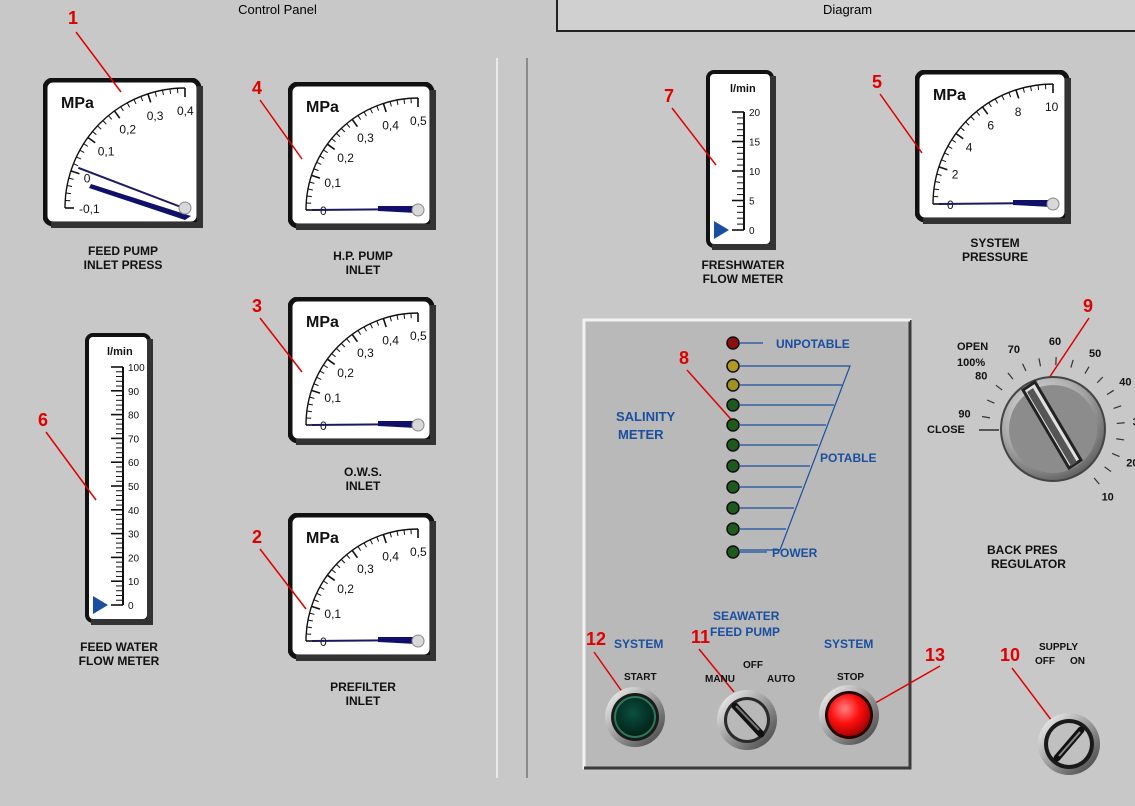 Image resolution: width=1135 pixels, height=806 pixels. What do you see at coordinates (741, 160) in the screenshot?
I see `freshwater-flow-meter: l/min 20 15 10 5 0` at bounding box center [741, 160].